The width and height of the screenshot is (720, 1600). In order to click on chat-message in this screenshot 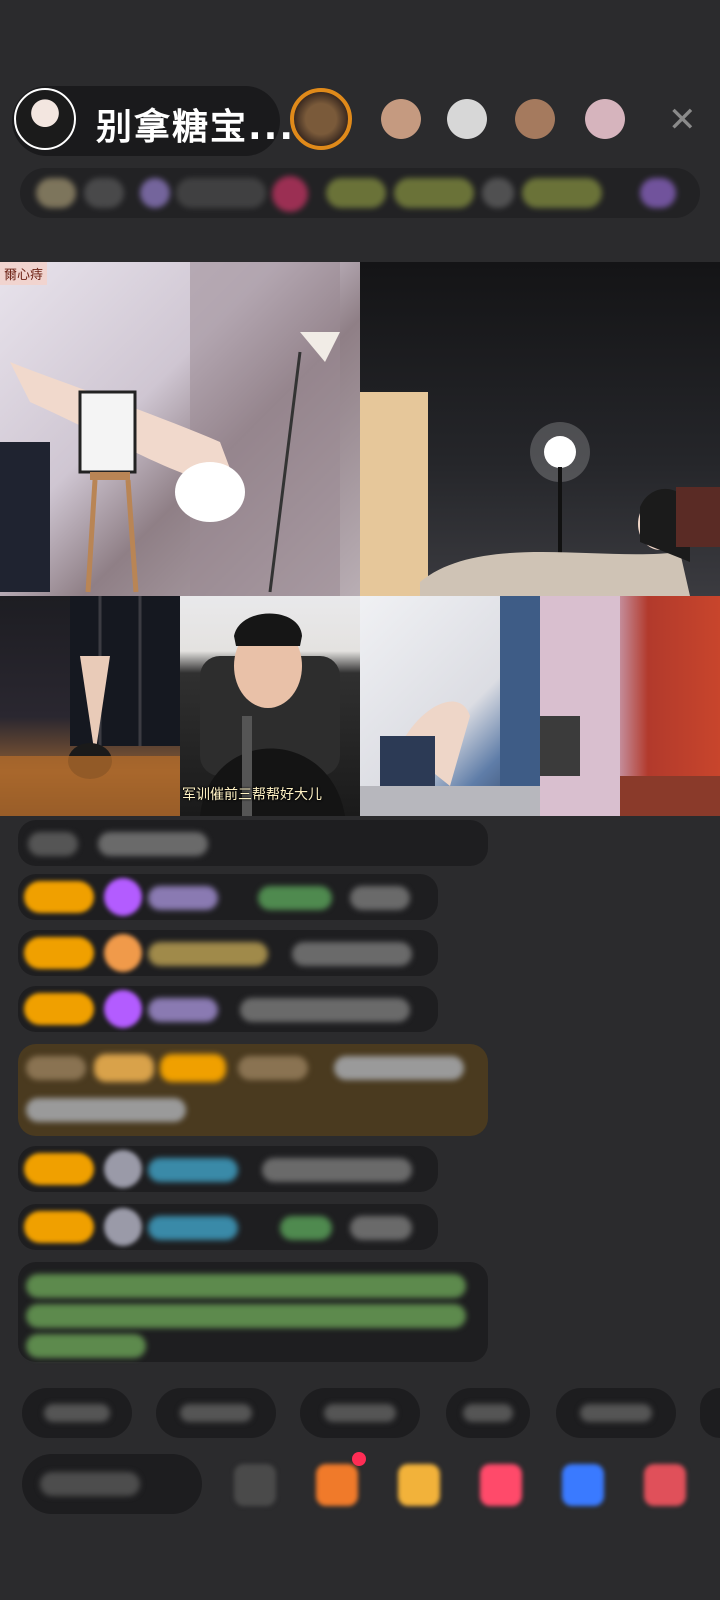, I will do `click(253, 843)`.